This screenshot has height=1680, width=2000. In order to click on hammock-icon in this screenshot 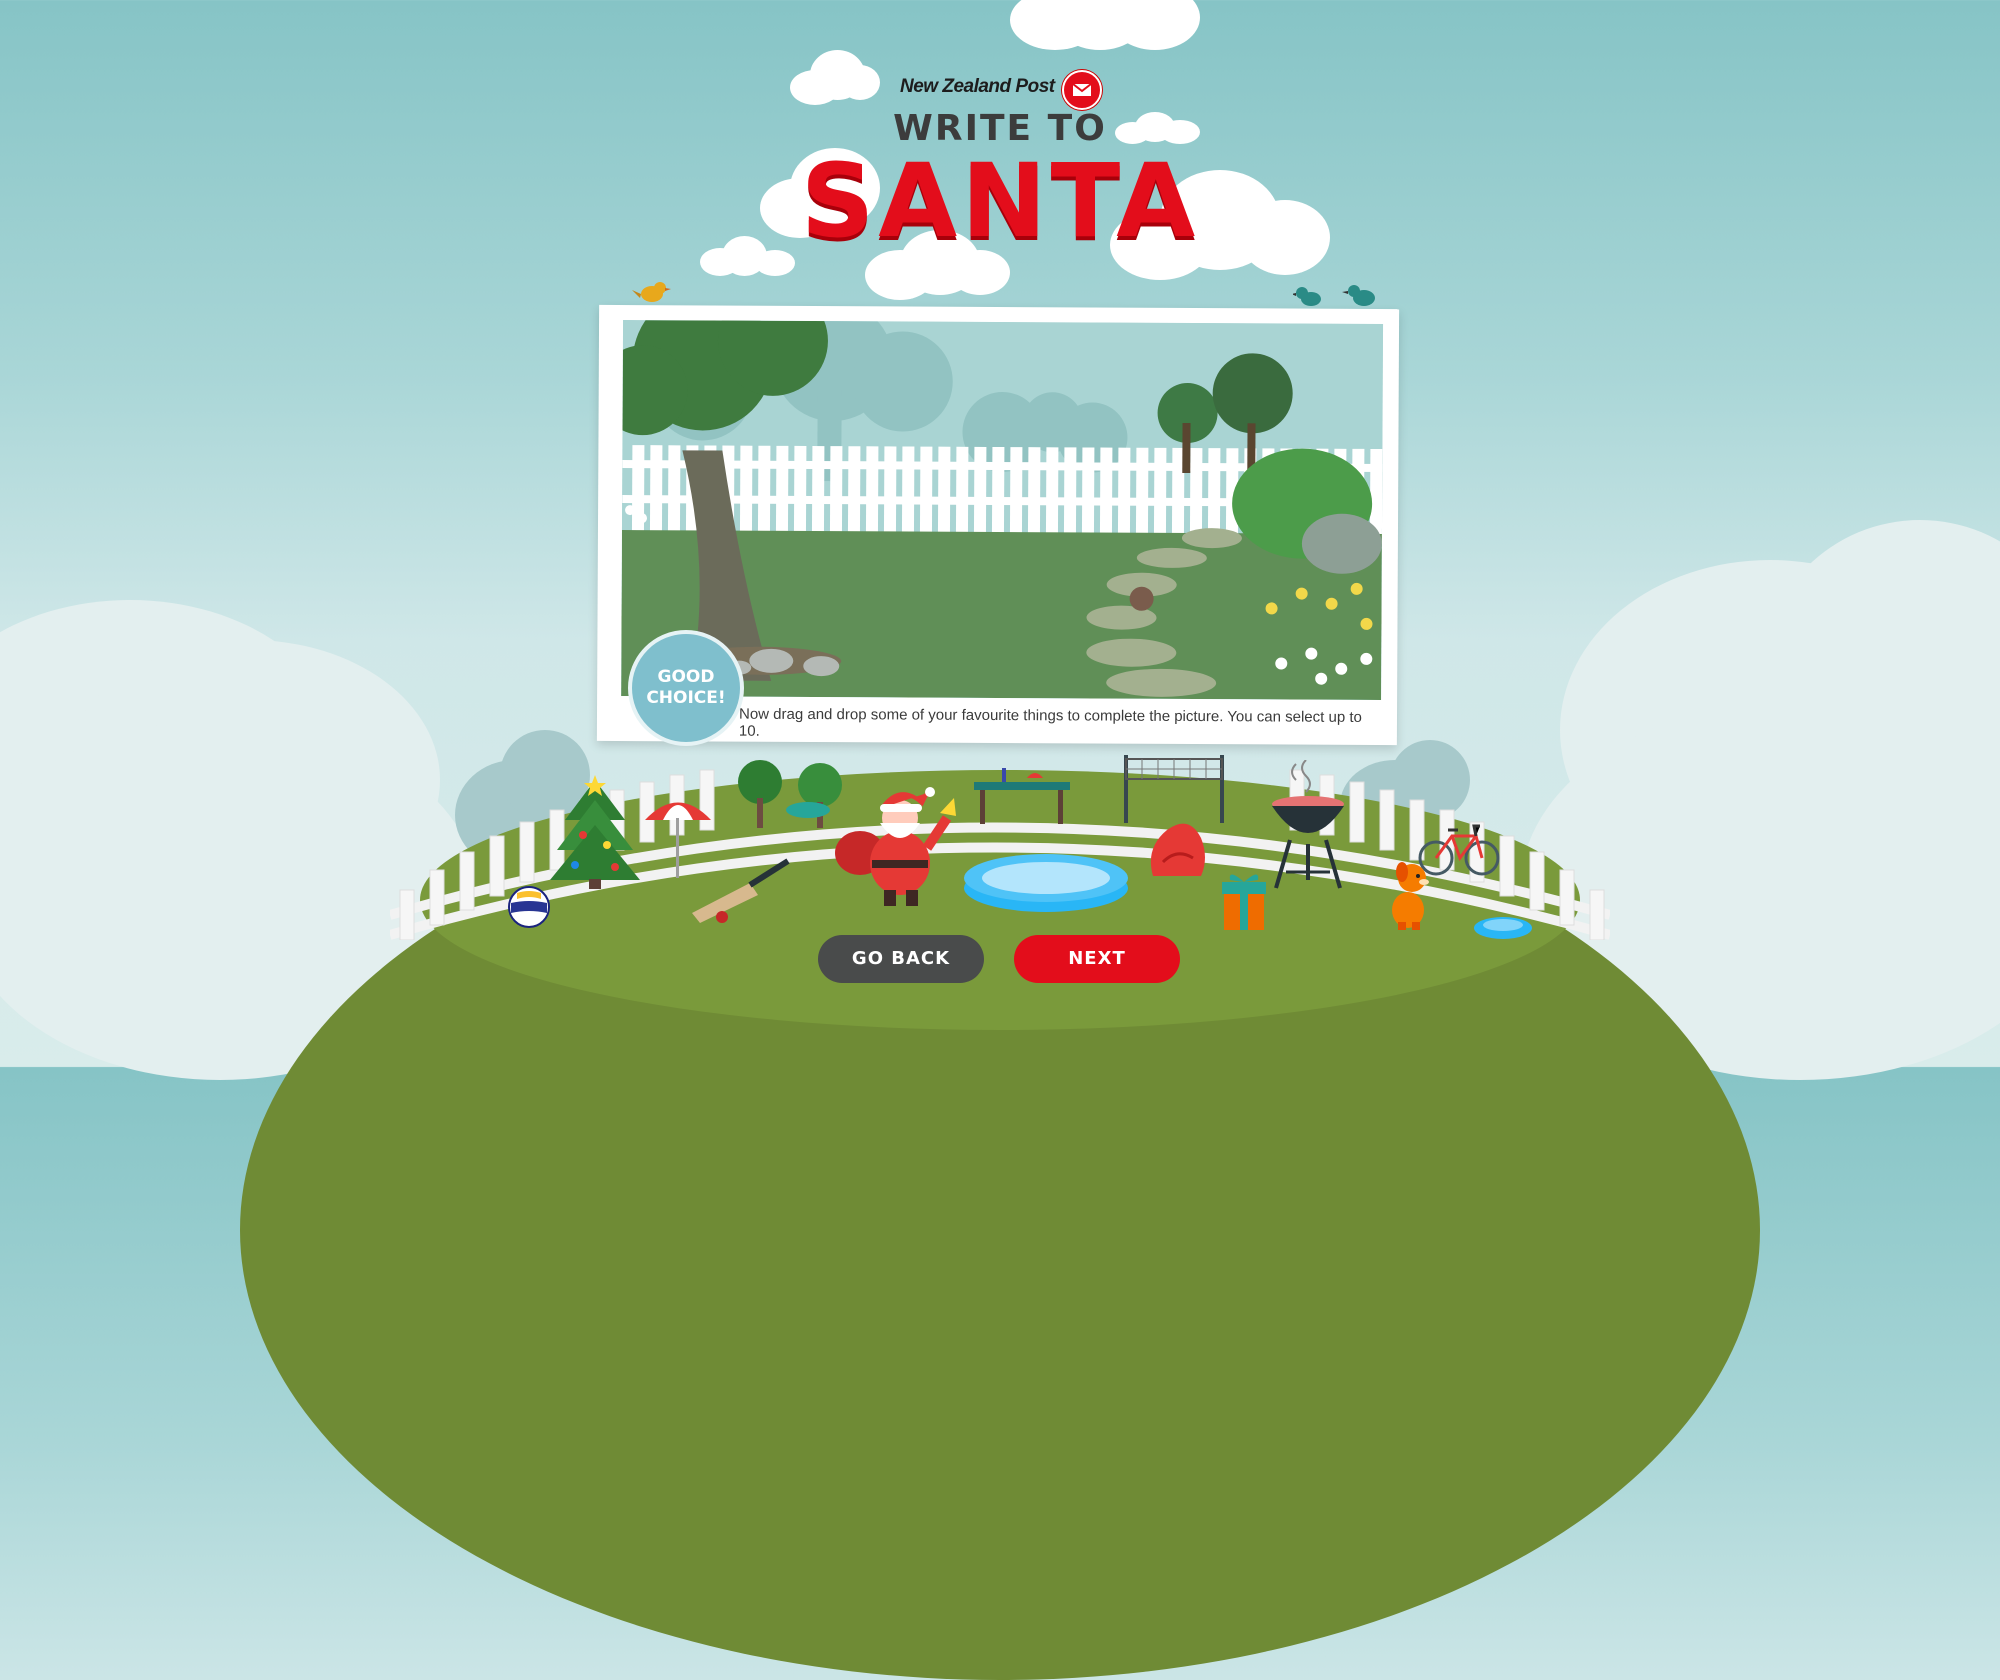, I will do `click(808, 810)`.